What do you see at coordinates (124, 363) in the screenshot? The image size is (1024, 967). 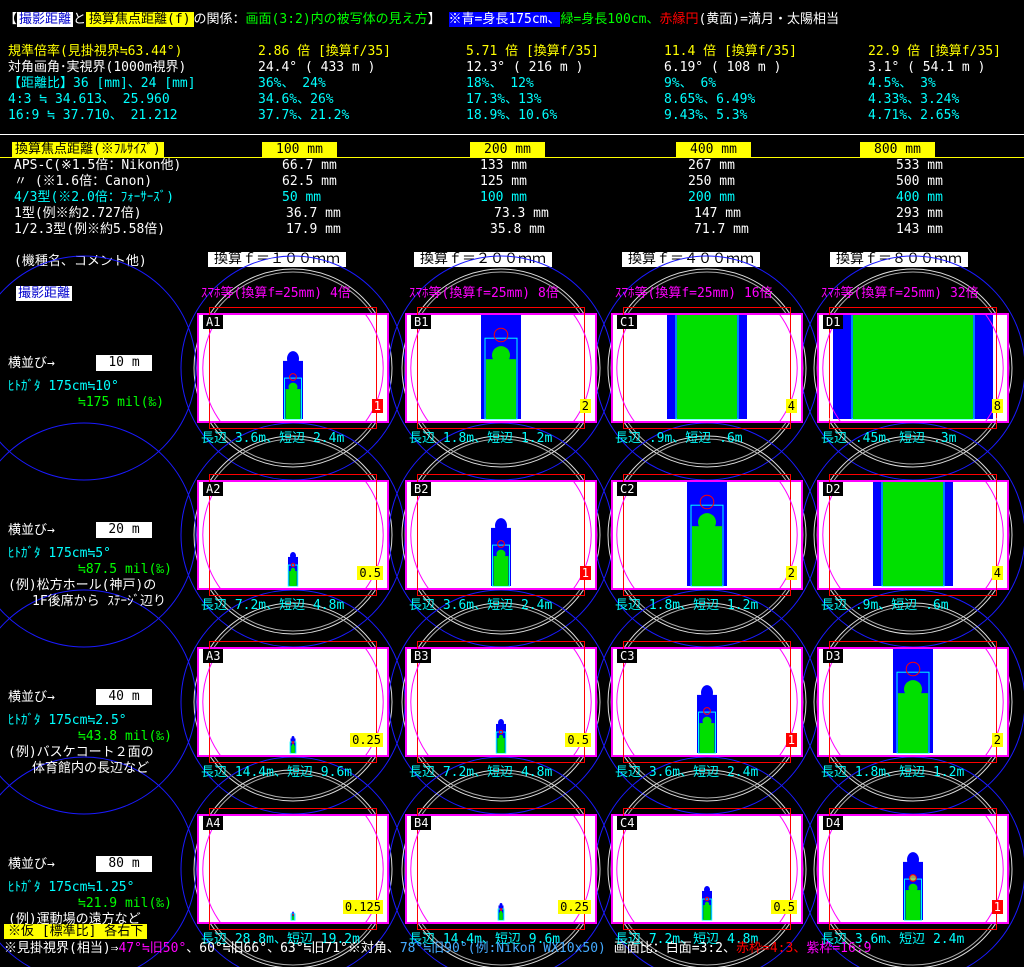 I see `distance-value: 10 m` at bounding box center [124, 363].